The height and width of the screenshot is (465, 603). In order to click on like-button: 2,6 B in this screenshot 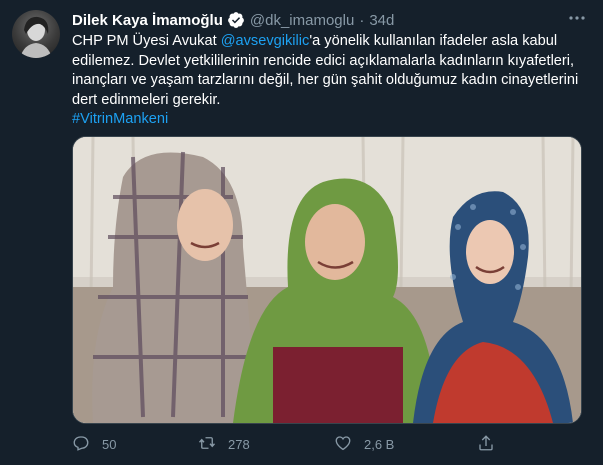, I will do `click(364, 444)`.